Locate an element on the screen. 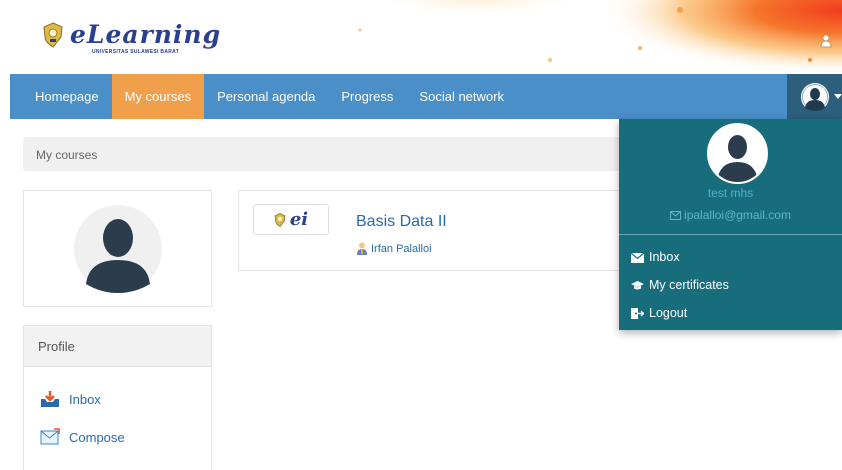 The width and height of the screenshot is (842, 470). user-menu-toggle is located at coordinates (814, 96).